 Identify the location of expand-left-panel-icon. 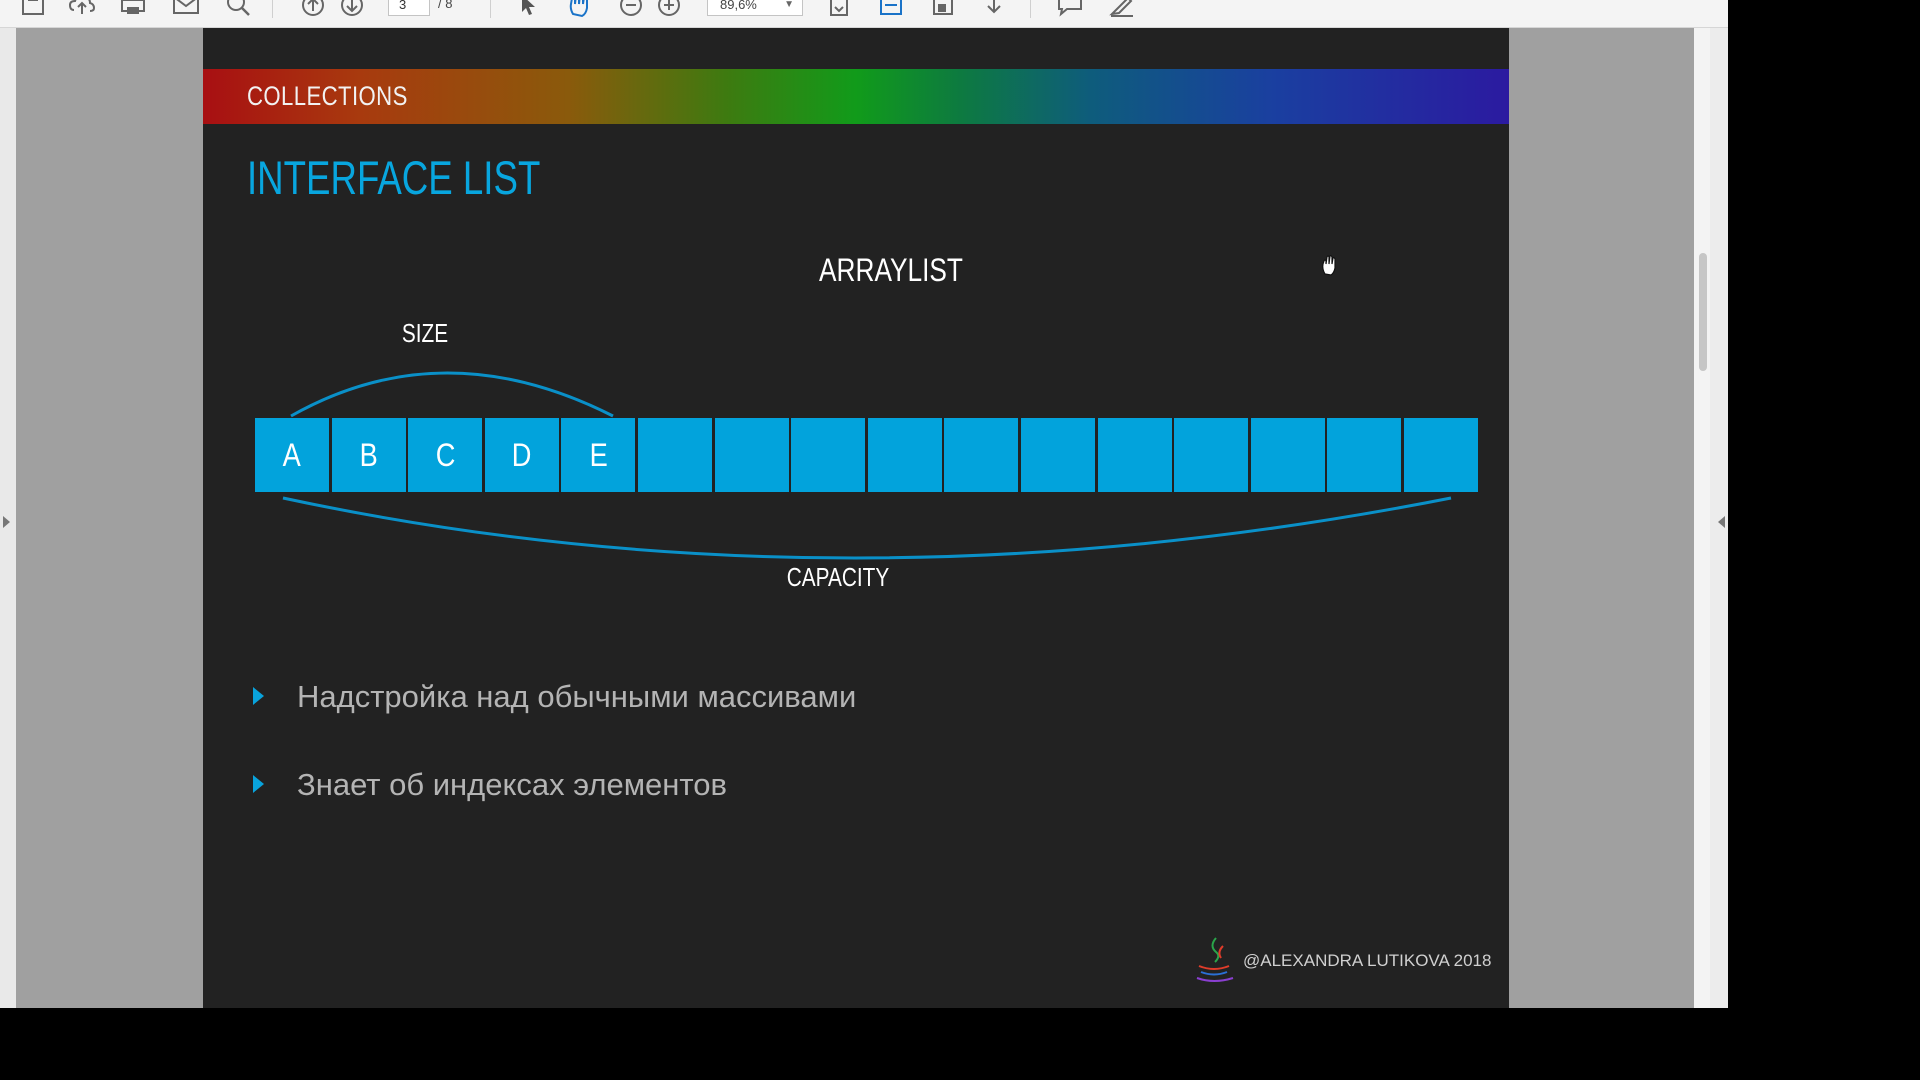
(6, 522).